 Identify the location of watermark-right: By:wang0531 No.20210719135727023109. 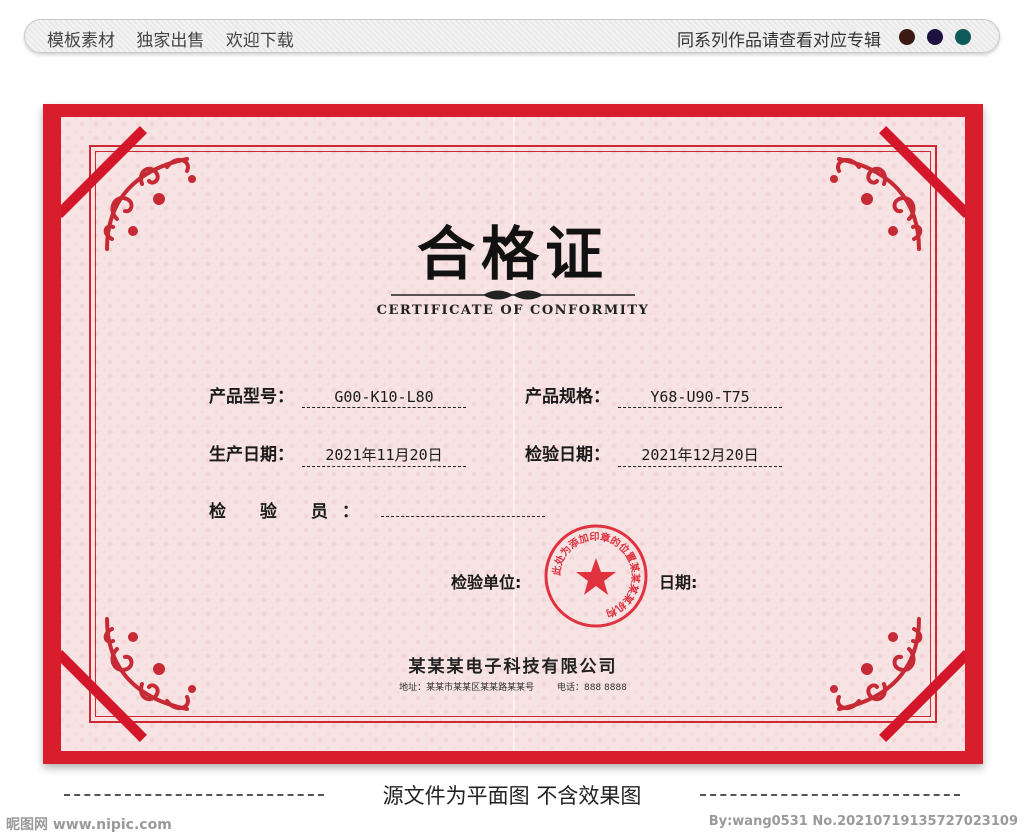
(863, 821).